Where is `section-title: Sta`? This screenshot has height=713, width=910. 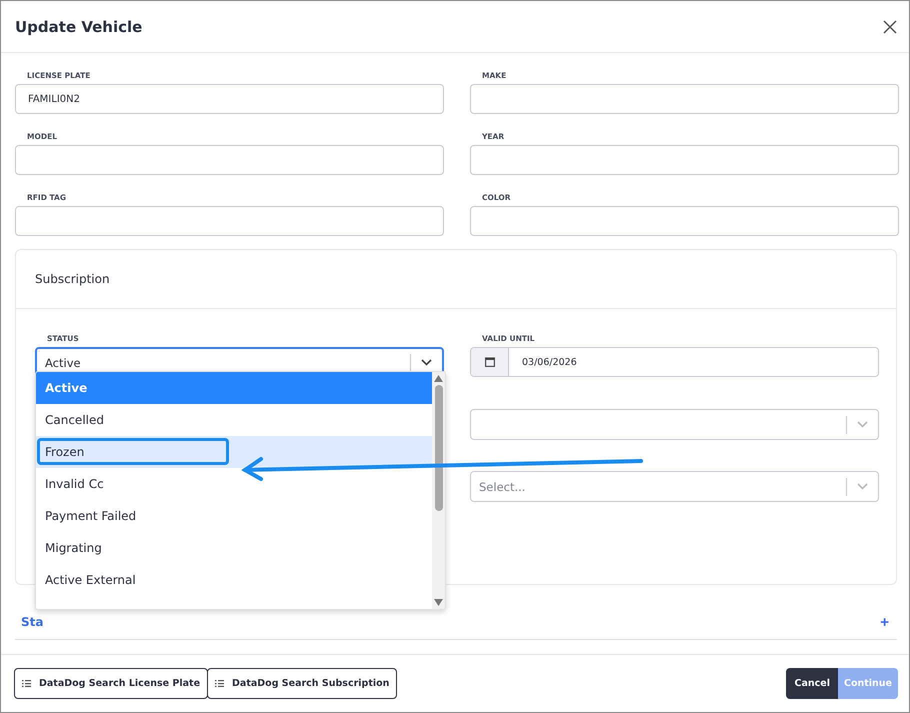 section-title: Sta is located at coordinates (32, 622).